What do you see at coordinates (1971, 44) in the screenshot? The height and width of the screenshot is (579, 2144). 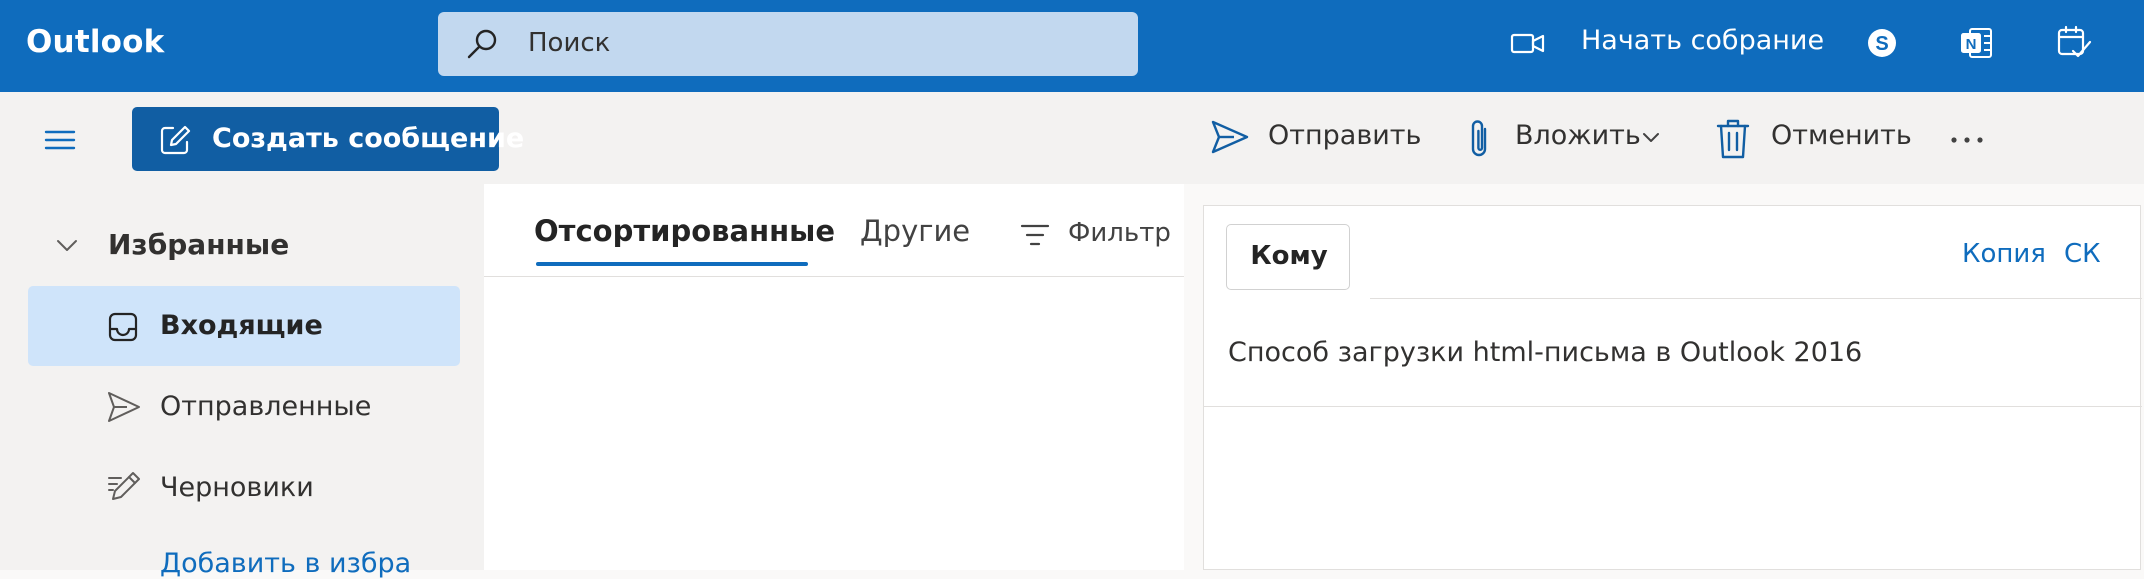 I see `svg-text: N` at bounding box center [1971, 44].